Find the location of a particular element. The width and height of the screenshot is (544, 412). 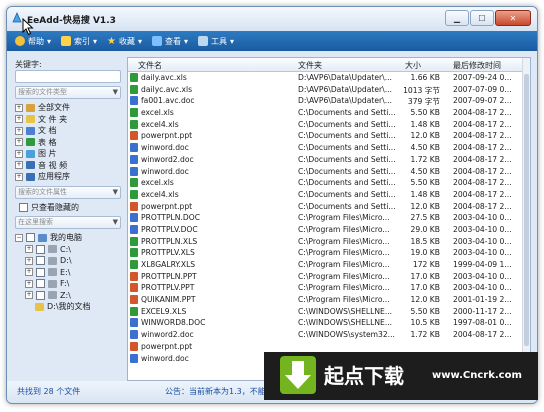

vertical-scrollbar is located at coordinates (526, 219).